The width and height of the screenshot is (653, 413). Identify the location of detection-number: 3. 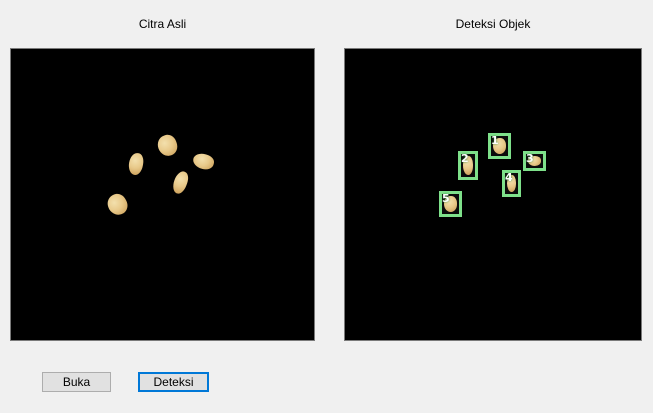
(530, 158).